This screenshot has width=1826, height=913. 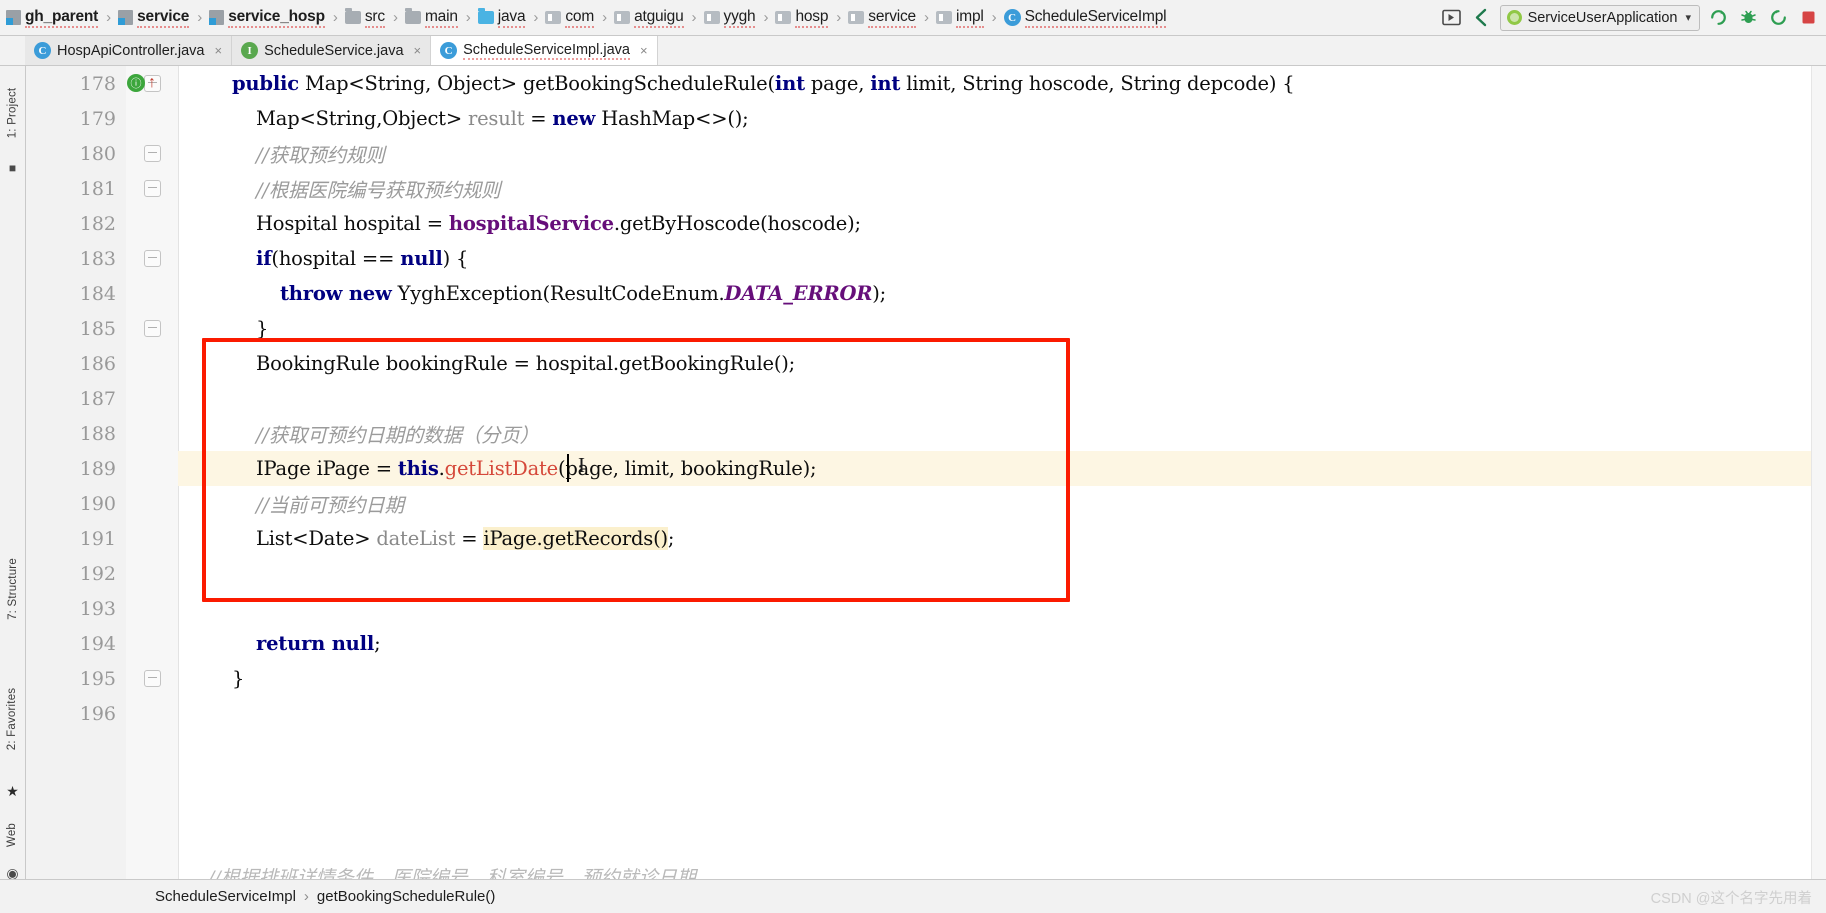 What do you see at coordinates (136, 83) in the screenshot?
I see `run-gutter-icon: ⓘ` at bounding box center [136, 83].